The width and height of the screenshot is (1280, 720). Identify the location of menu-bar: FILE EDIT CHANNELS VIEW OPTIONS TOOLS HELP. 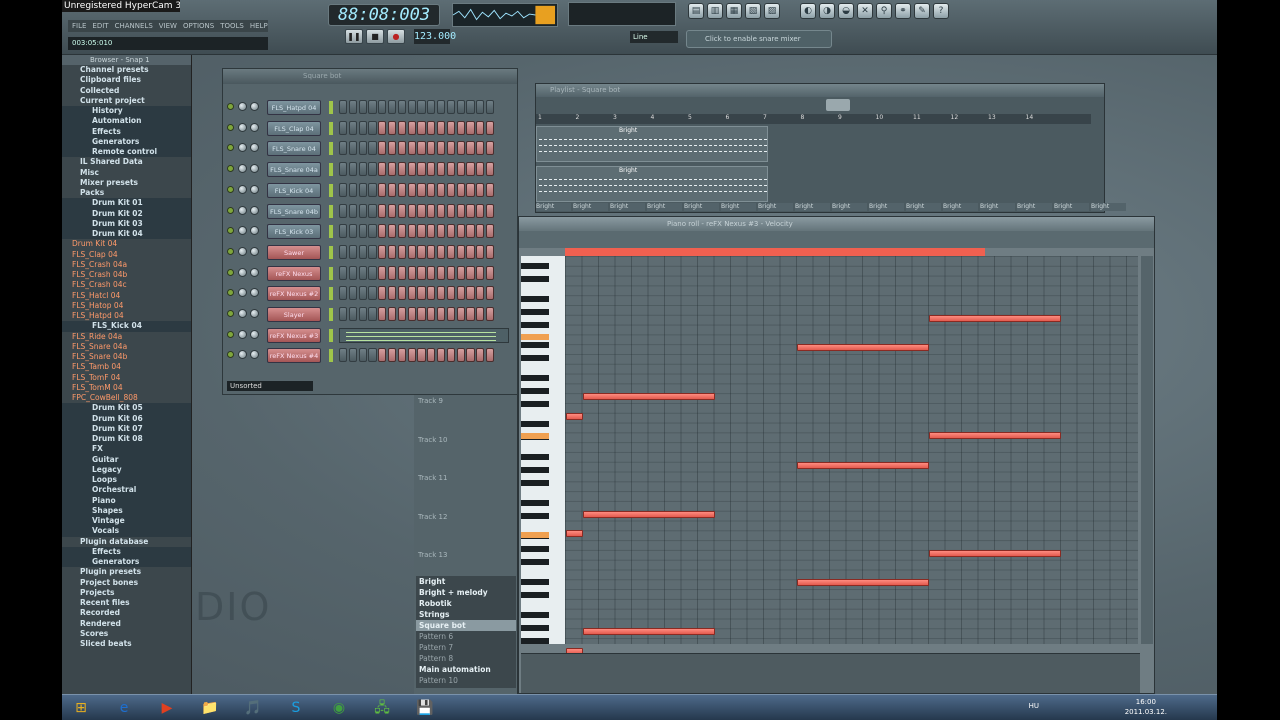
(168, 26).